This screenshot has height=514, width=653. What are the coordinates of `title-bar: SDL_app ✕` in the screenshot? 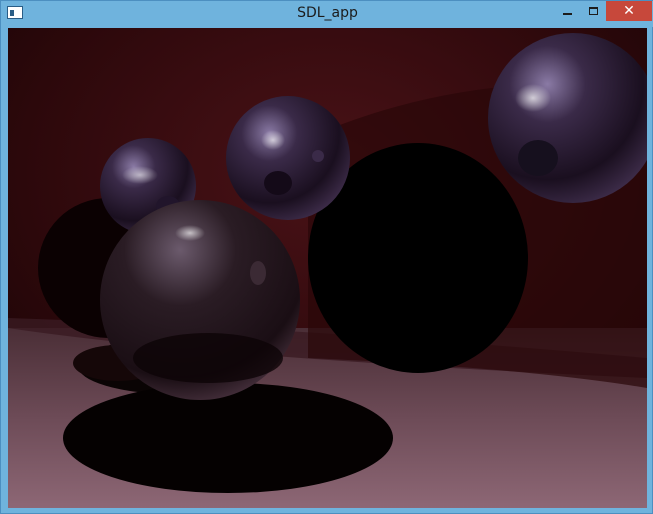 It's located at (327, 14).